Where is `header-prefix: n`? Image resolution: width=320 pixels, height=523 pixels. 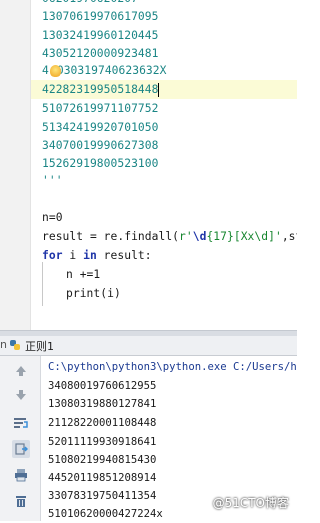 header-prefix: n is located at coordinates (3, 344).